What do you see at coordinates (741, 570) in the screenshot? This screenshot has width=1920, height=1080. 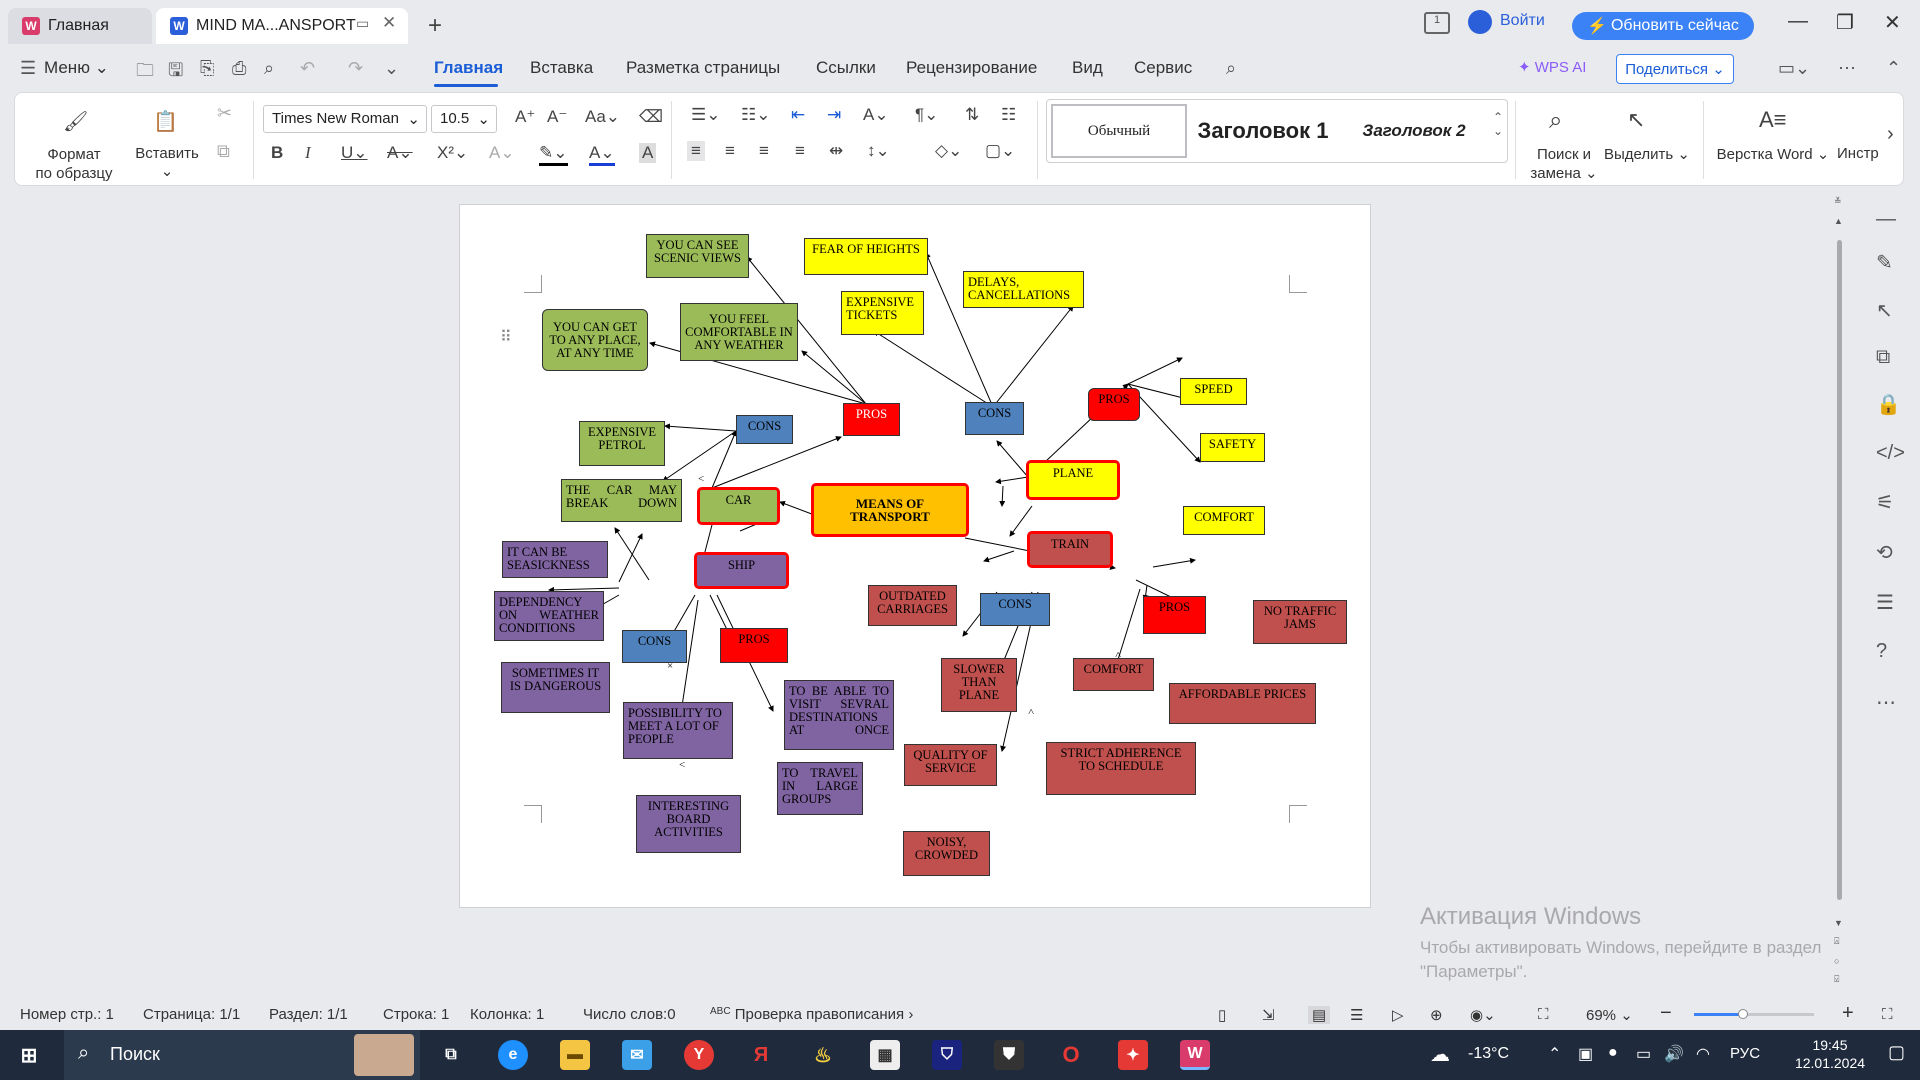 I see `node-ship: SHIP` at bounding box center [741, 570].